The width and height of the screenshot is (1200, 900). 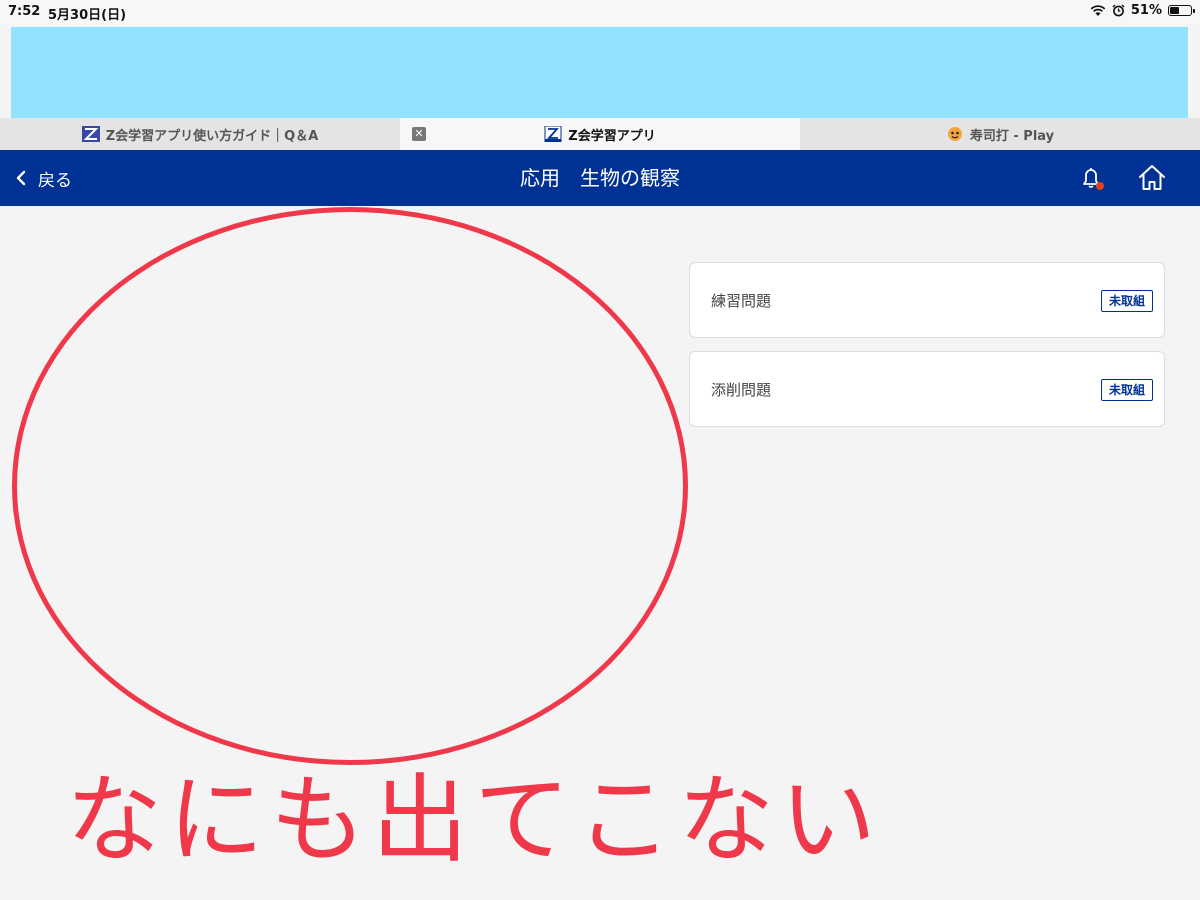 I want to click on tab-label: Z会学習アプリ, so click(x=612, y=136).